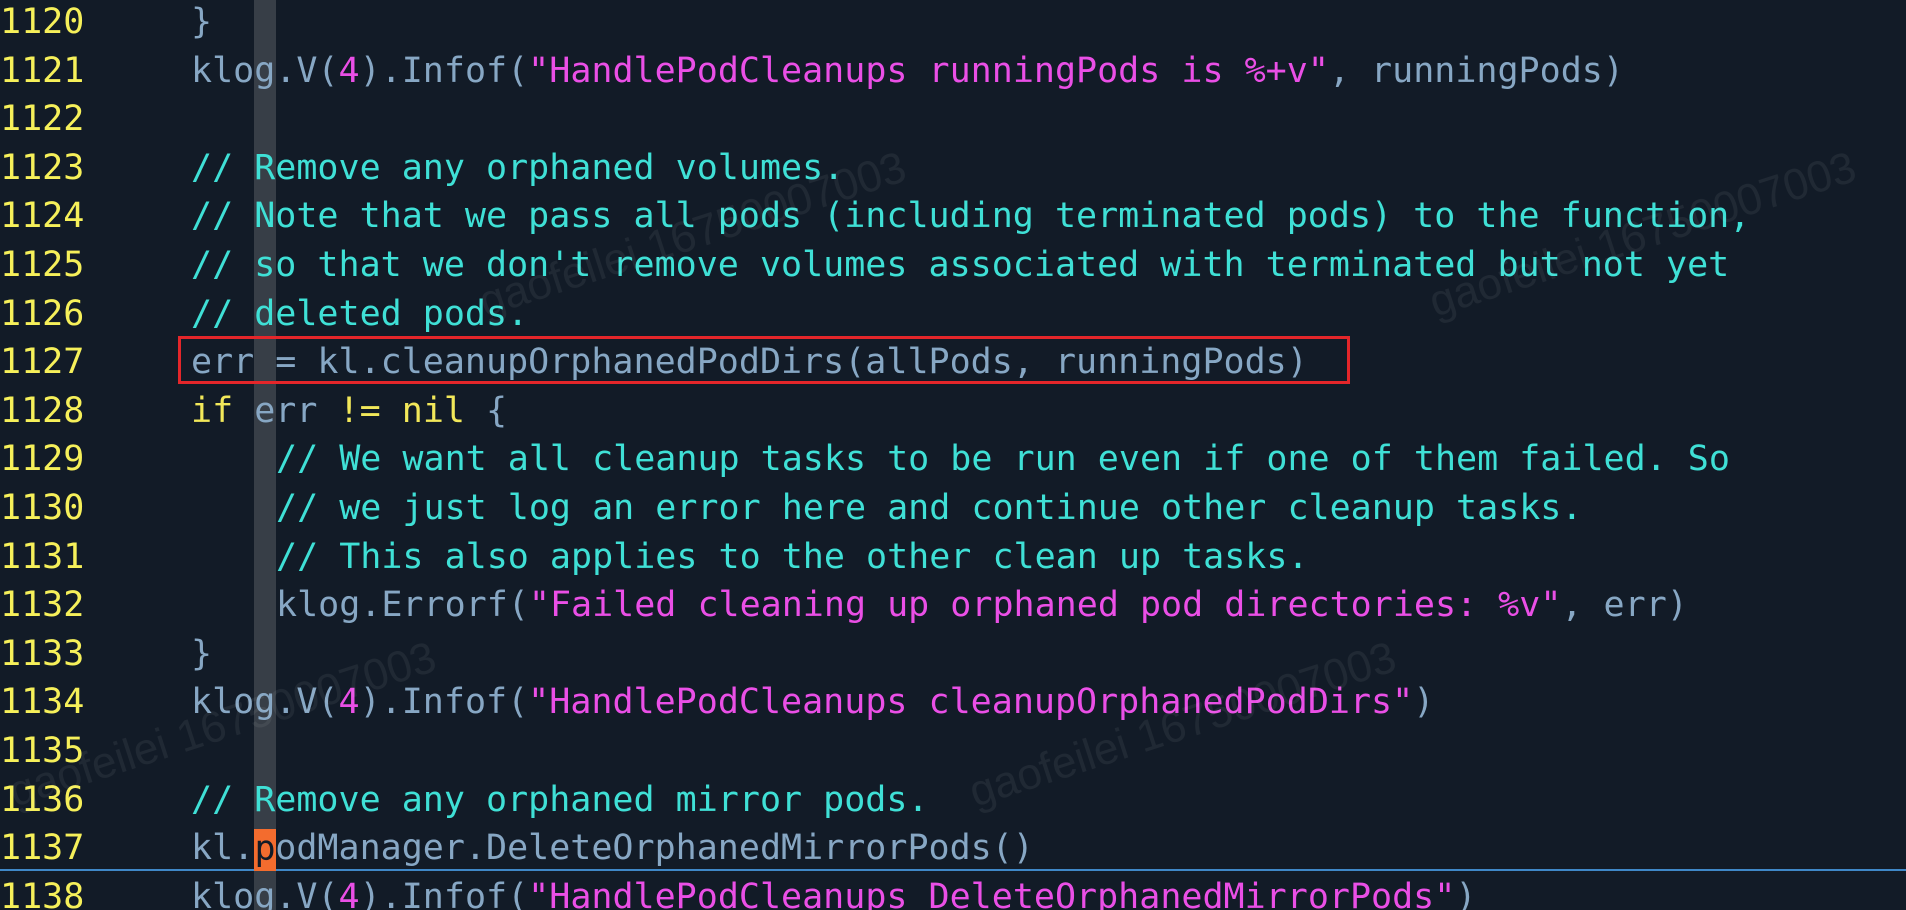  What do you see at coordinates (764, 360) in the screenshot?
I see `highlight-box` at bounding box center [764, 360].